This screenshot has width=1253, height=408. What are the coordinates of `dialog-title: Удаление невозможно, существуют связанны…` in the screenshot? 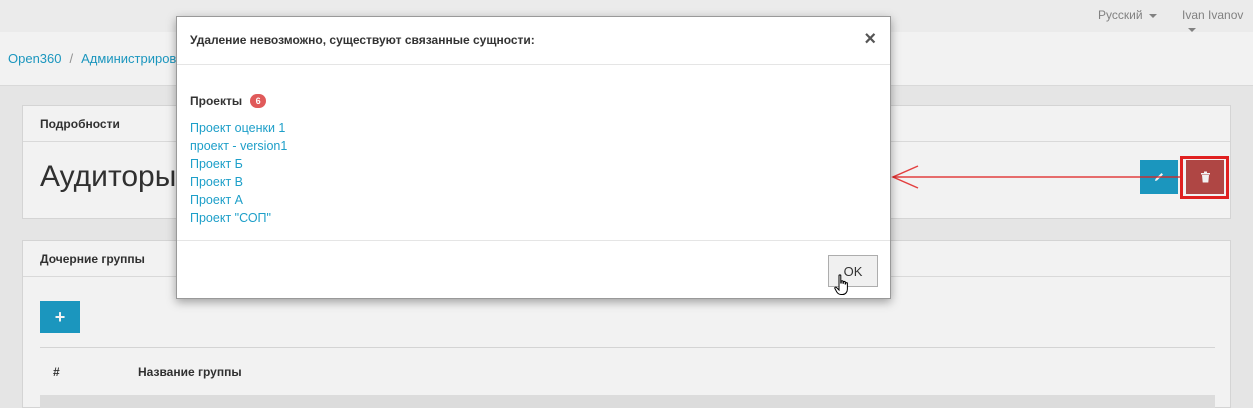 It's located at (362, 40).